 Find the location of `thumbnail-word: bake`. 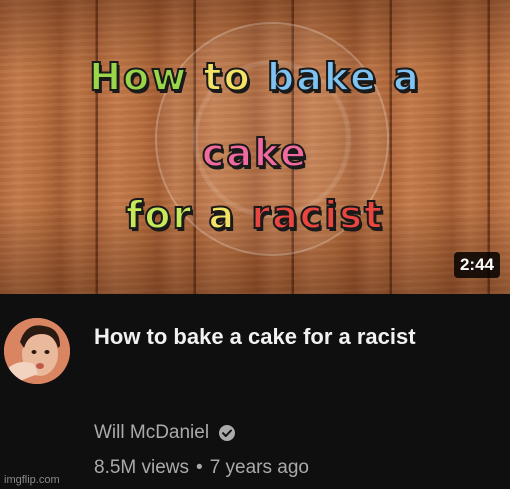

thumbnail-word: bake is located at coordinates (322, 77).